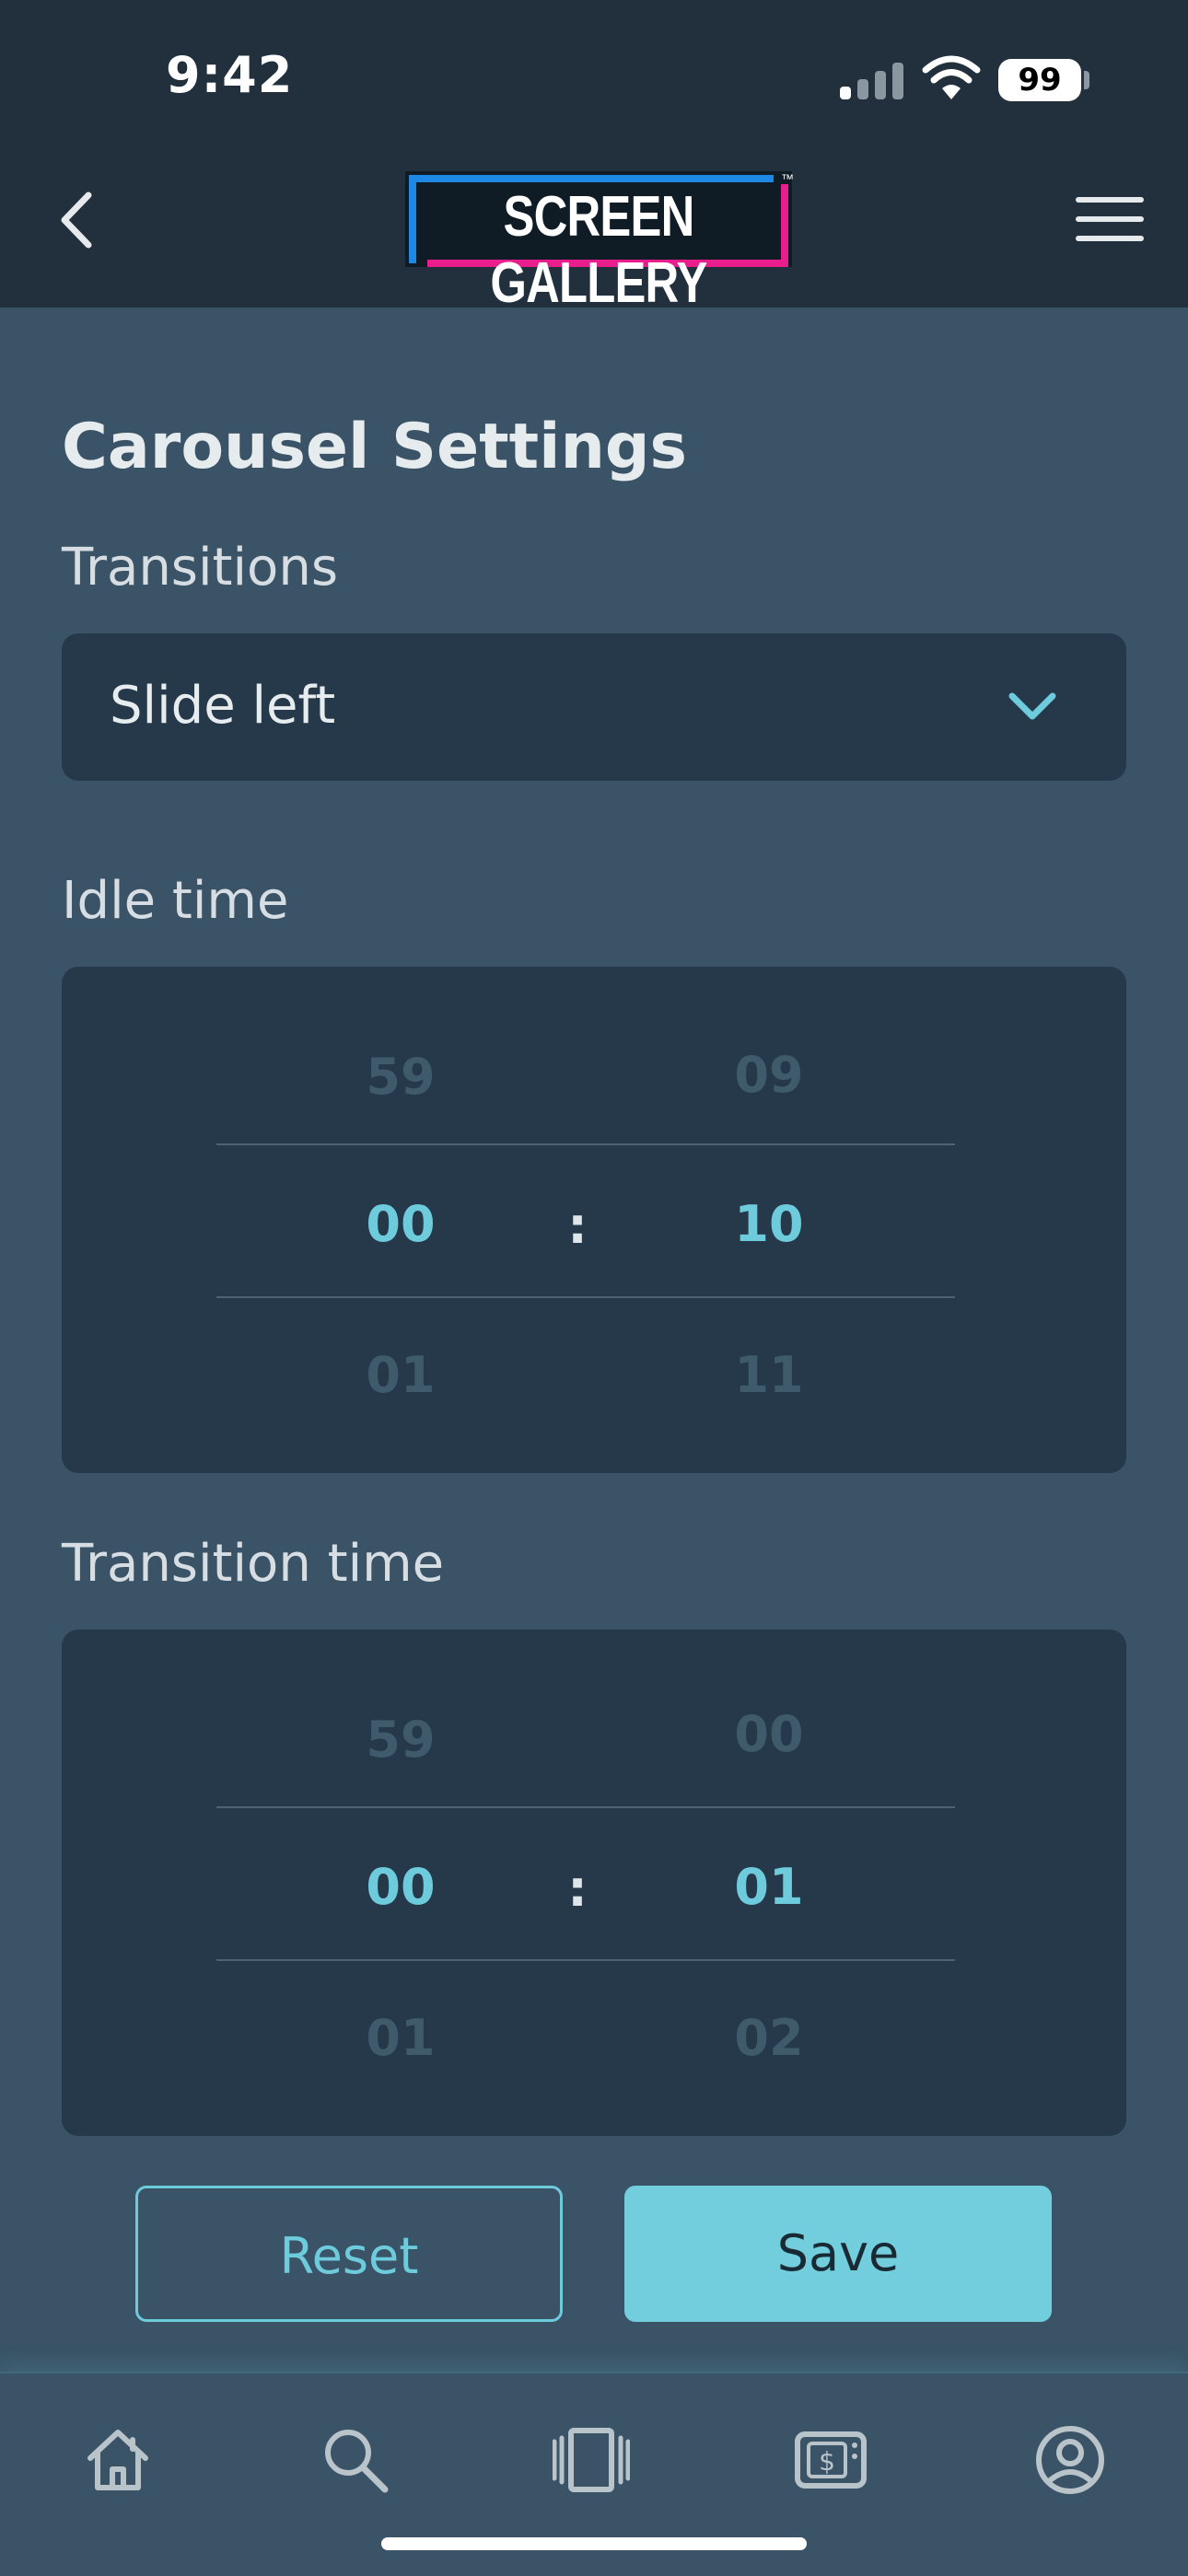 This screenshot has height=2576, width=1188. Describe the element at coordinates (375, 447) in the screenshot. I see `page-title: Carousel Settings` at that location.